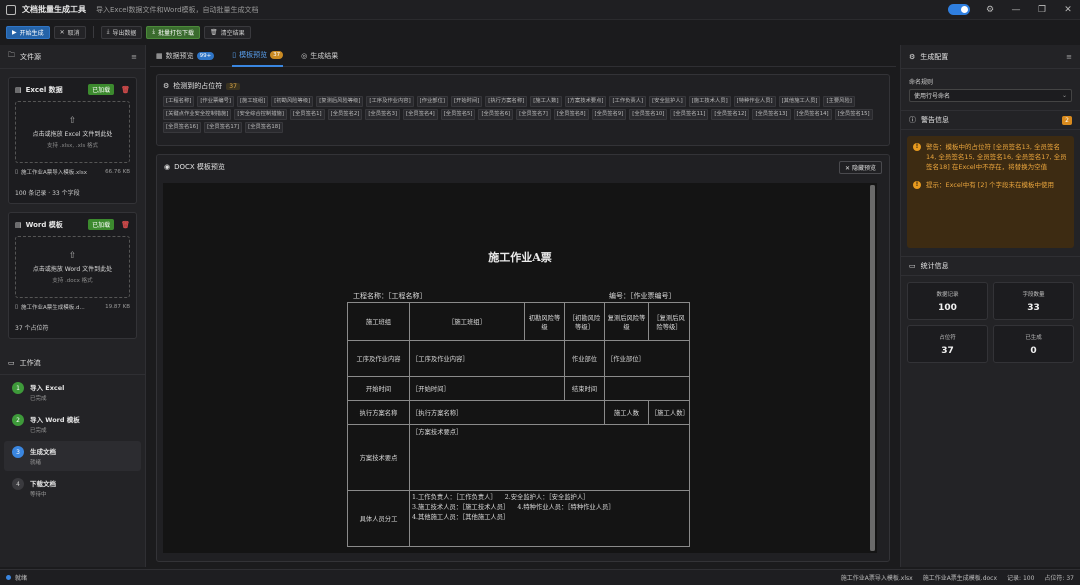  I want to click on placeholder-title: 检测到的占位符, so click(198, 86).